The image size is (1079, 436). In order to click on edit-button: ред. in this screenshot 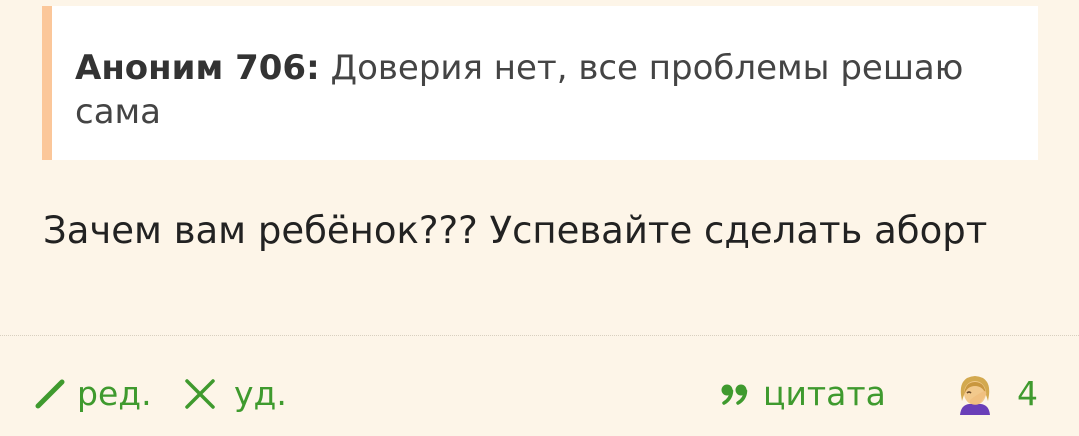, I will do `click(92, 394)`.